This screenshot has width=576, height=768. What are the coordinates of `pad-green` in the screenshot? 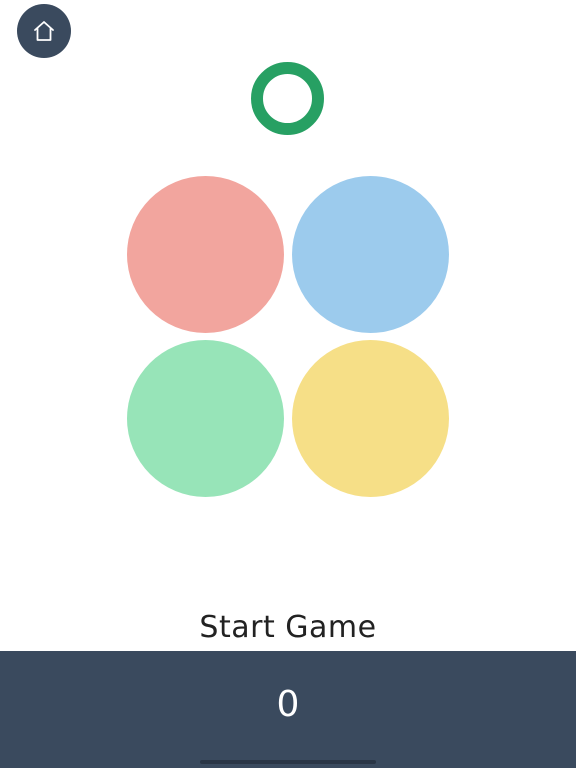 It's located at (205, 418).